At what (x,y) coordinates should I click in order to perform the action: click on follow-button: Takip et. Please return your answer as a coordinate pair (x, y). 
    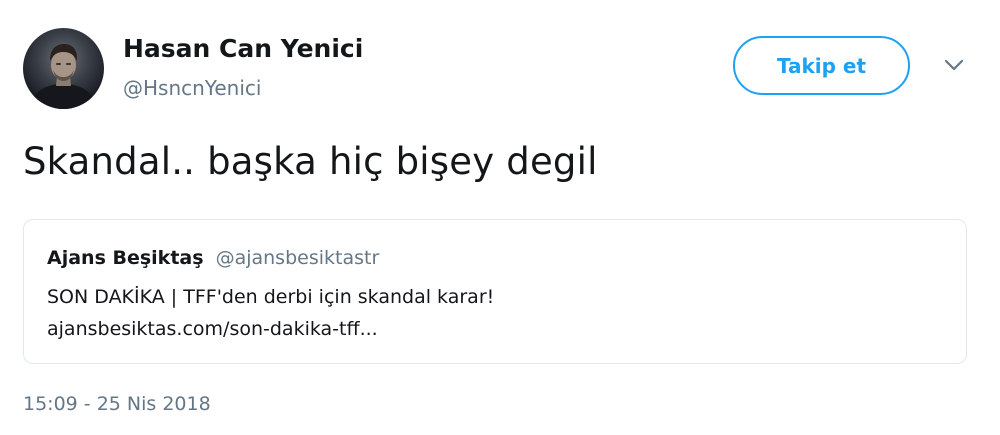
    Looking at the image, I should click on (821, 65).